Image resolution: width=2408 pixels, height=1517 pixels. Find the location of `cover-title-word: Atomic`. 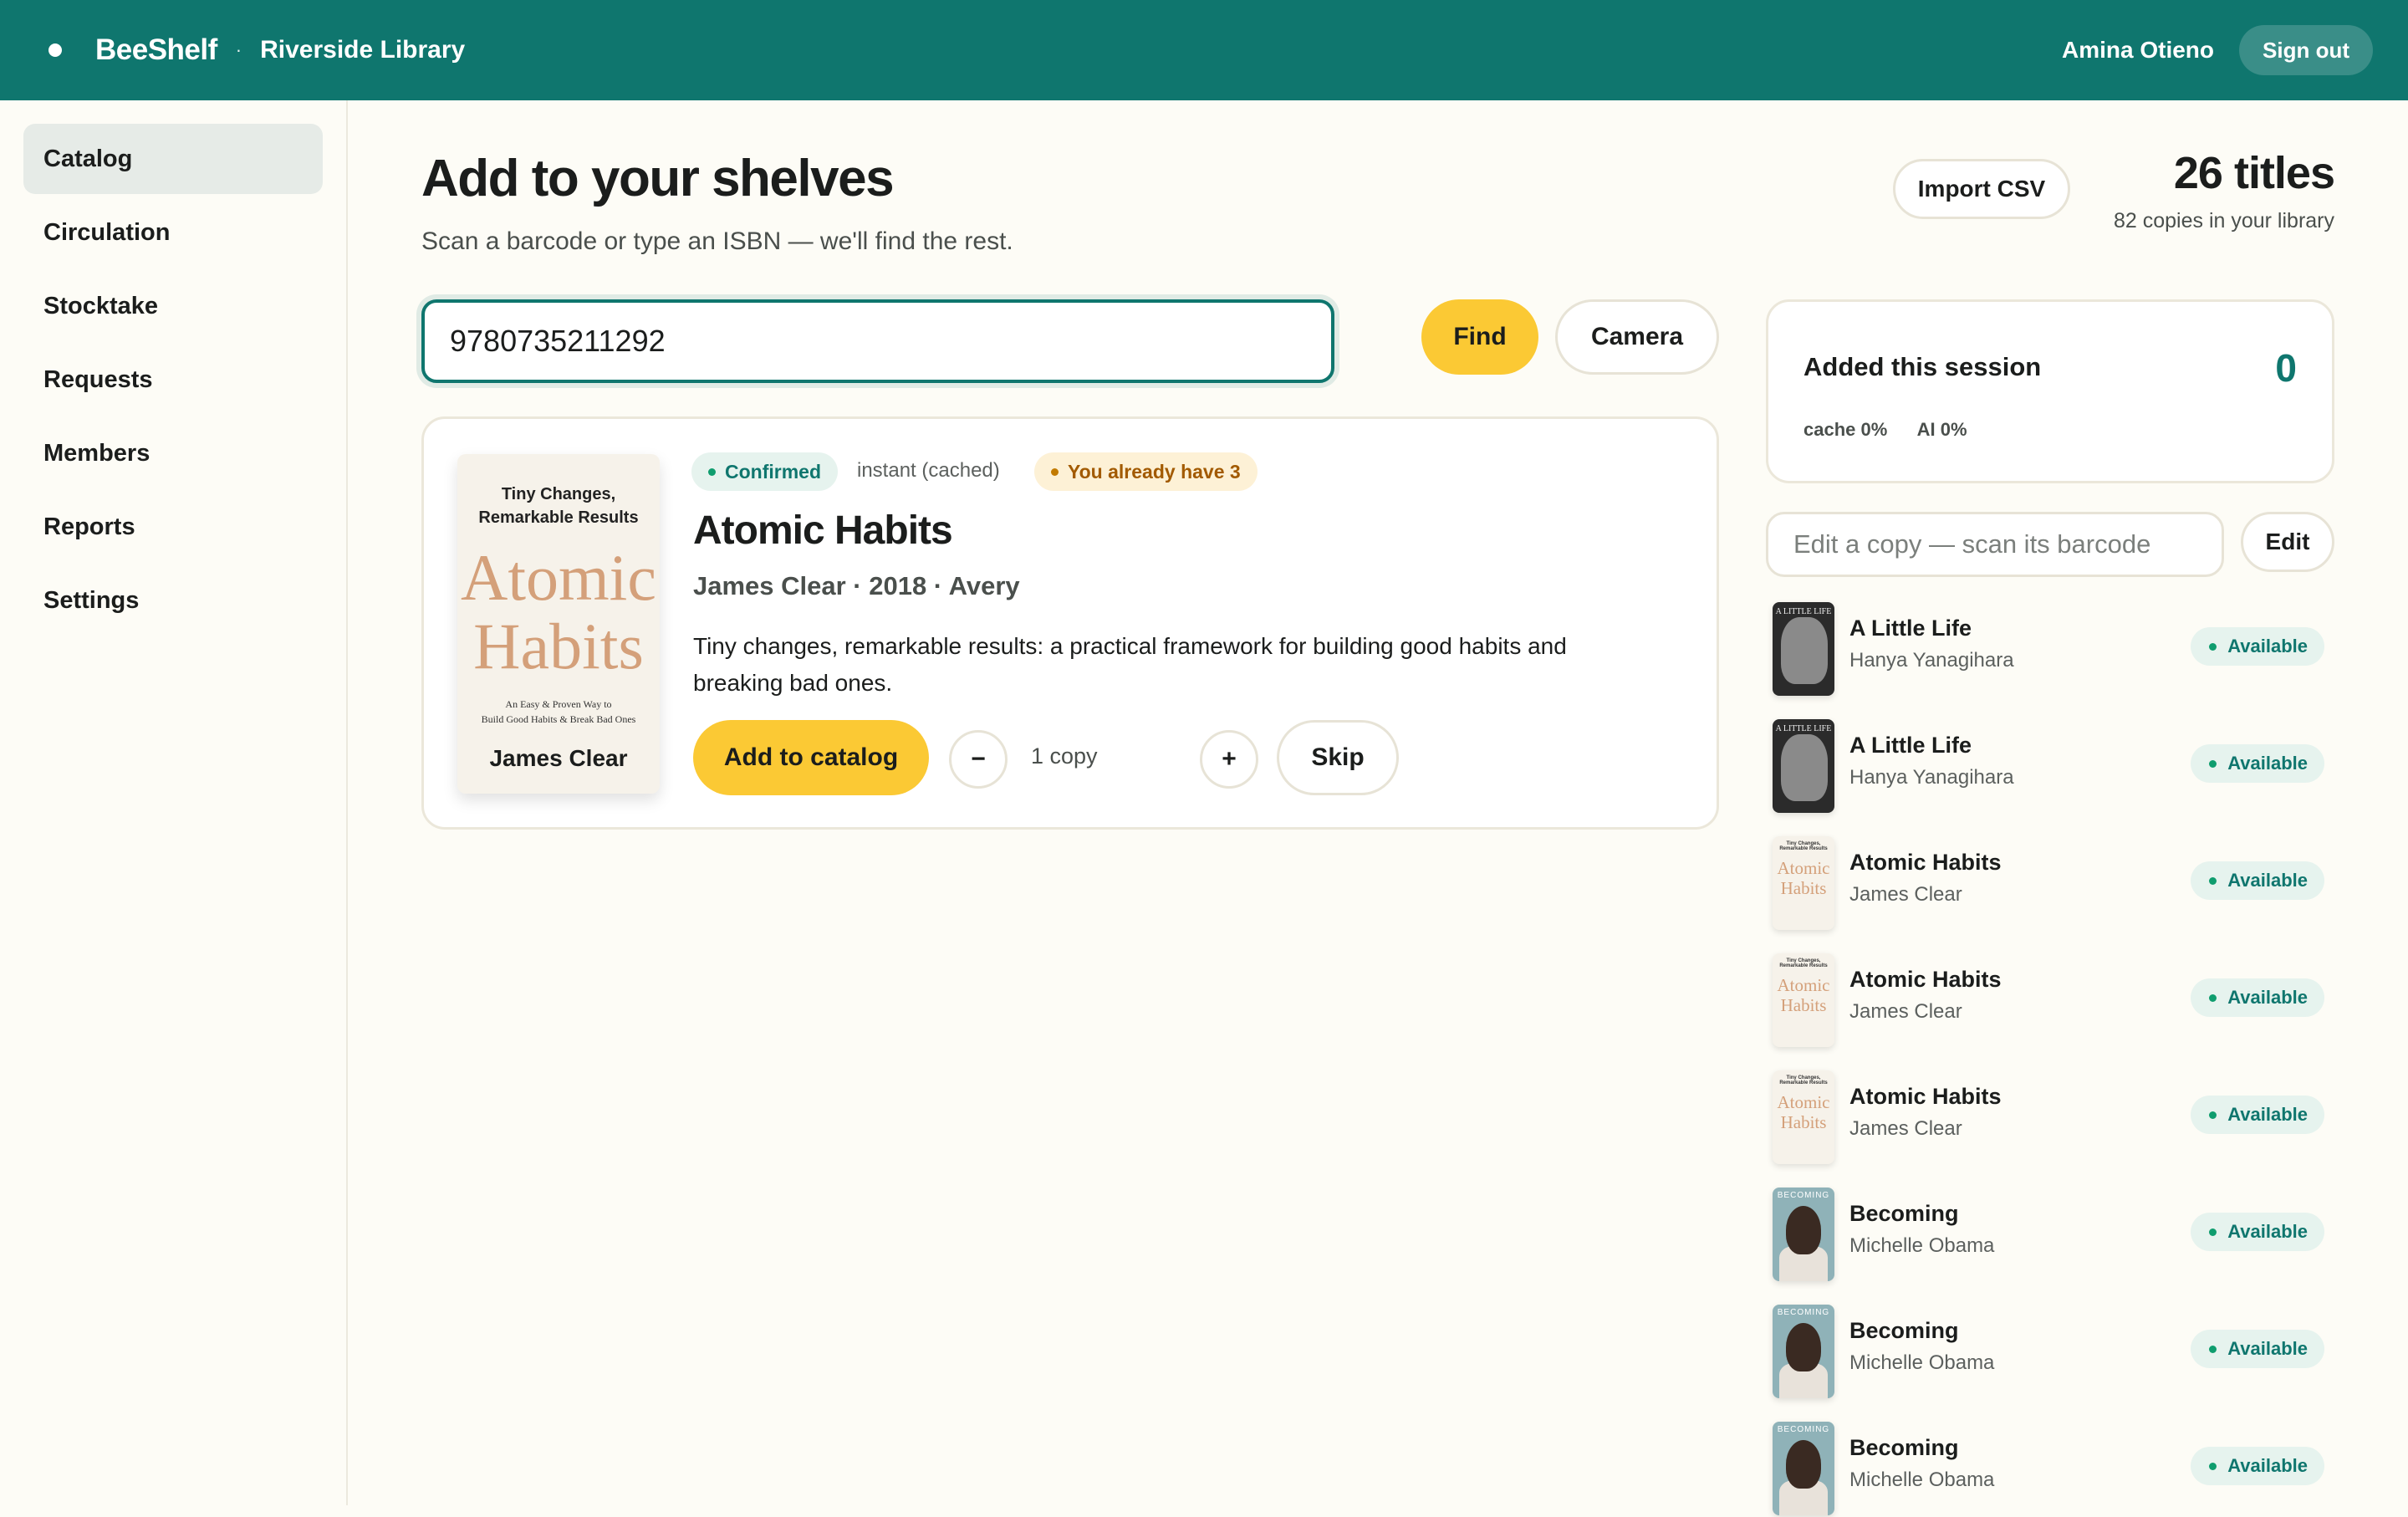

cover-title-word: Atomic is located at coordinates (558, 577).